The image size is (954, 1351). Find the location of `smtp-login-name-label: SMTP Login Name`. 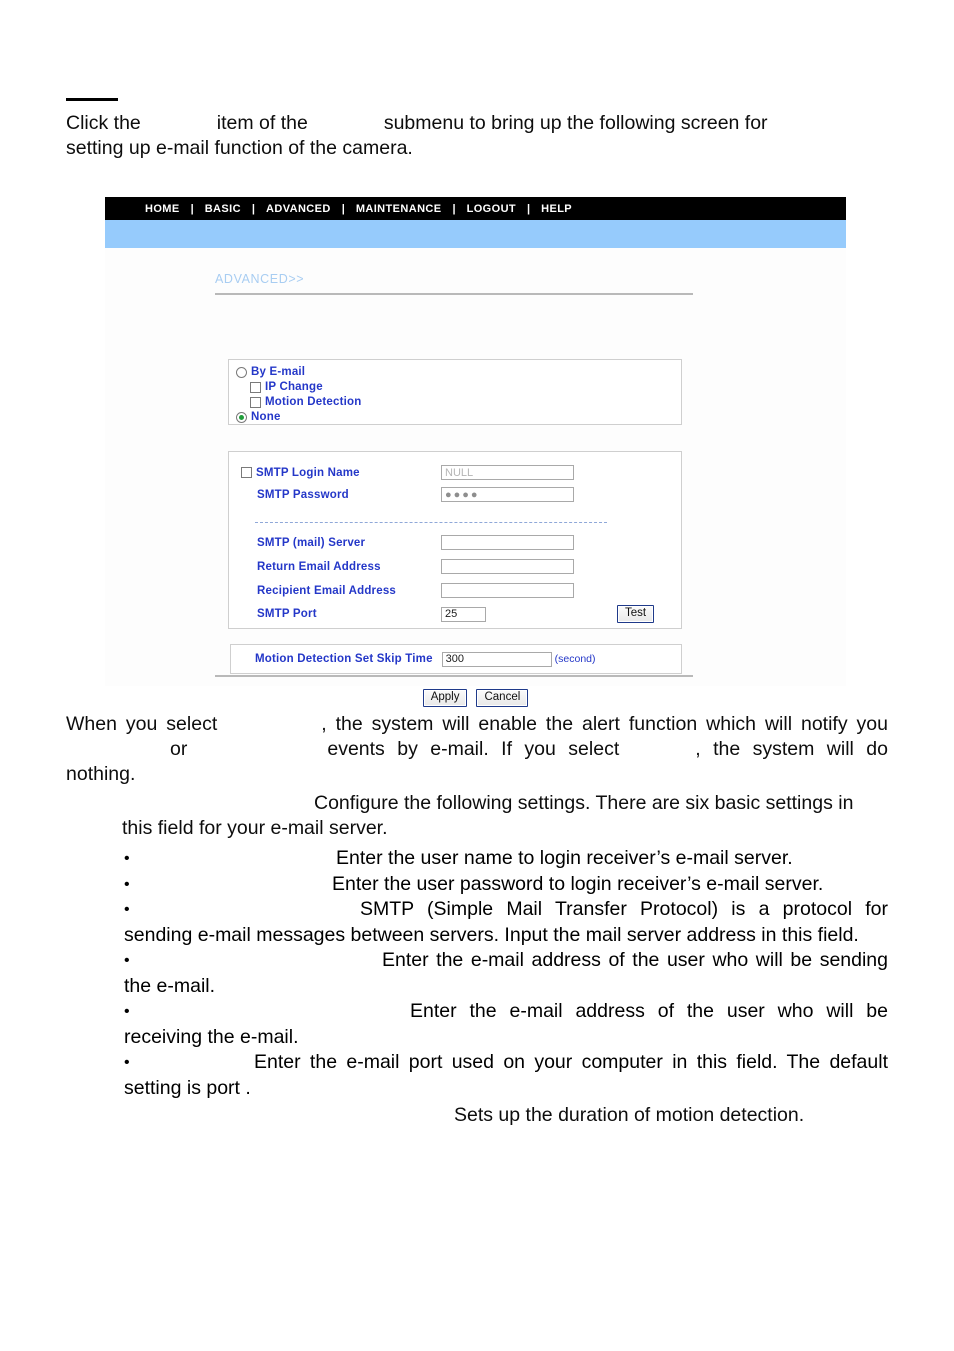

smtp-login-name-label: SMTP Login Name is located at coordinates (308, 472).